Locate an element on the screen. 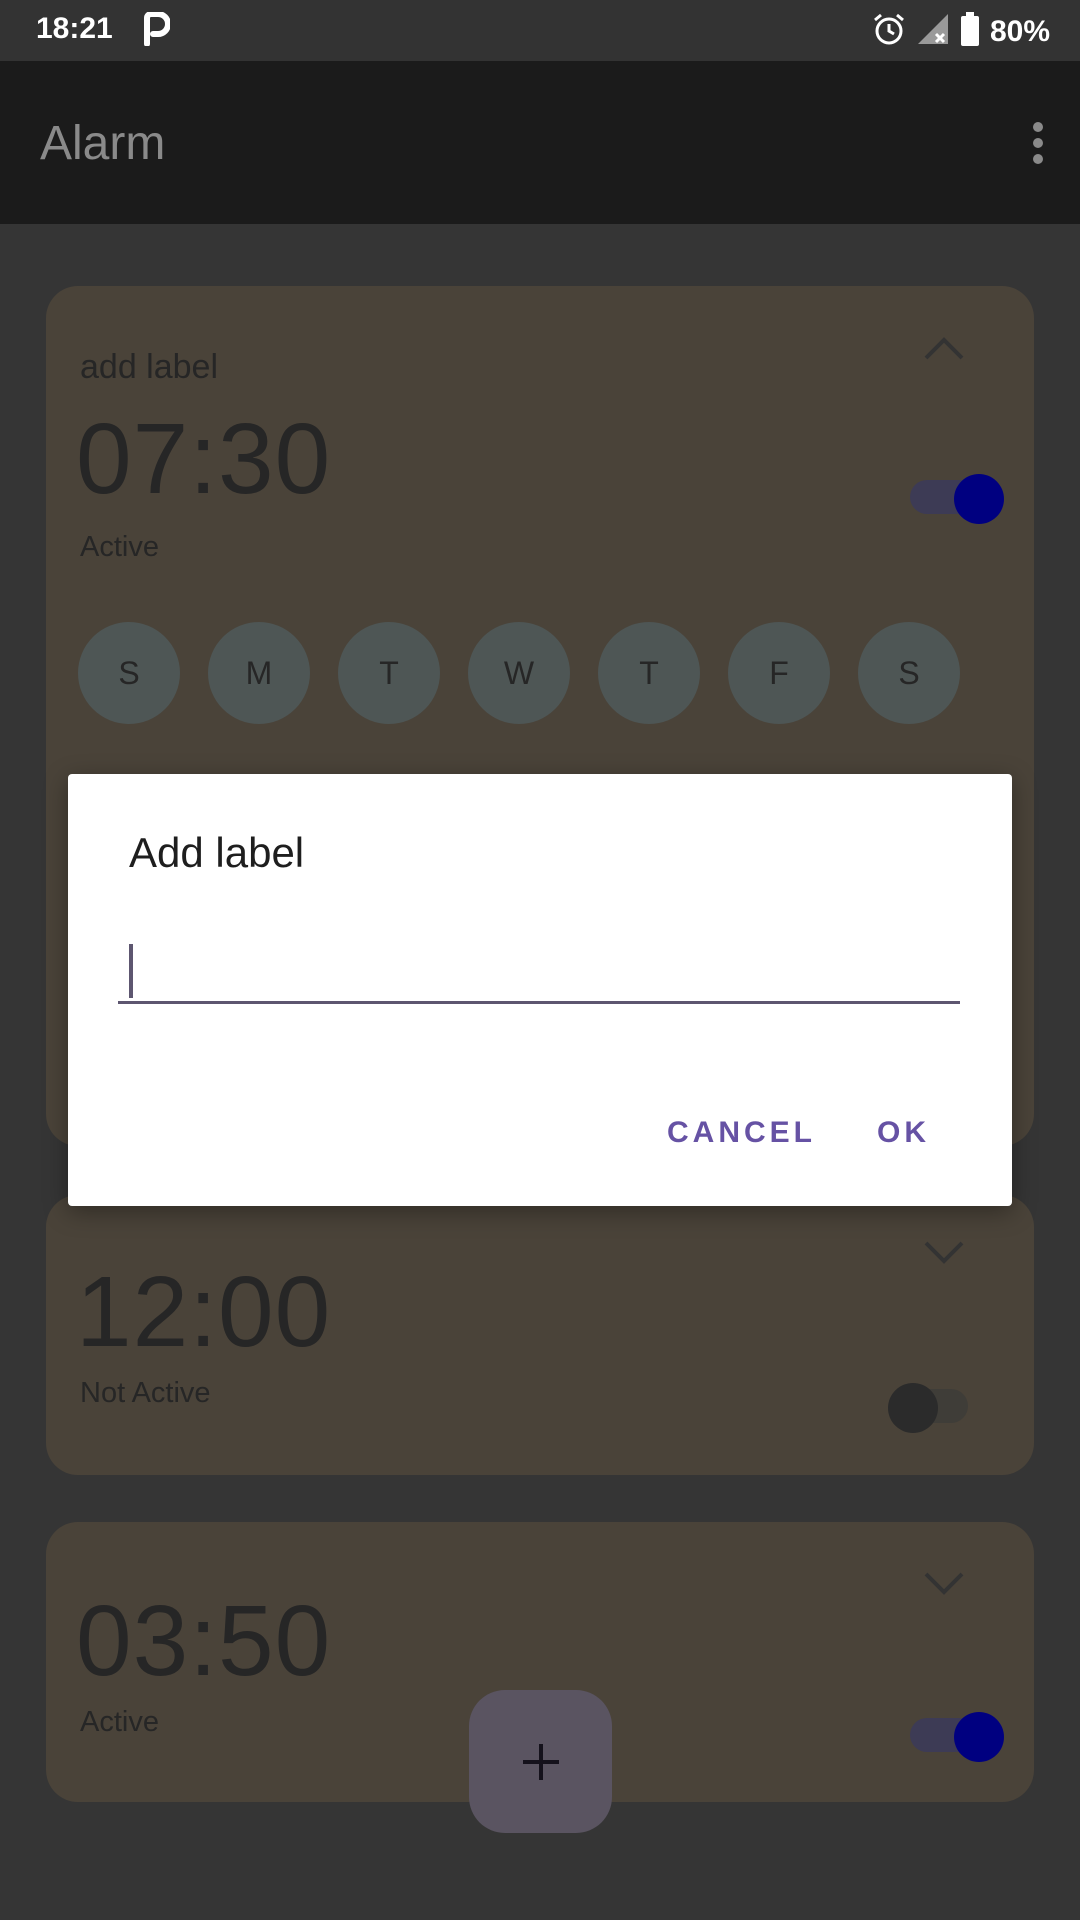 The height and width of the screenshot is (1920, 1080). chevron-up-icon is located at coordinates (944, 349).